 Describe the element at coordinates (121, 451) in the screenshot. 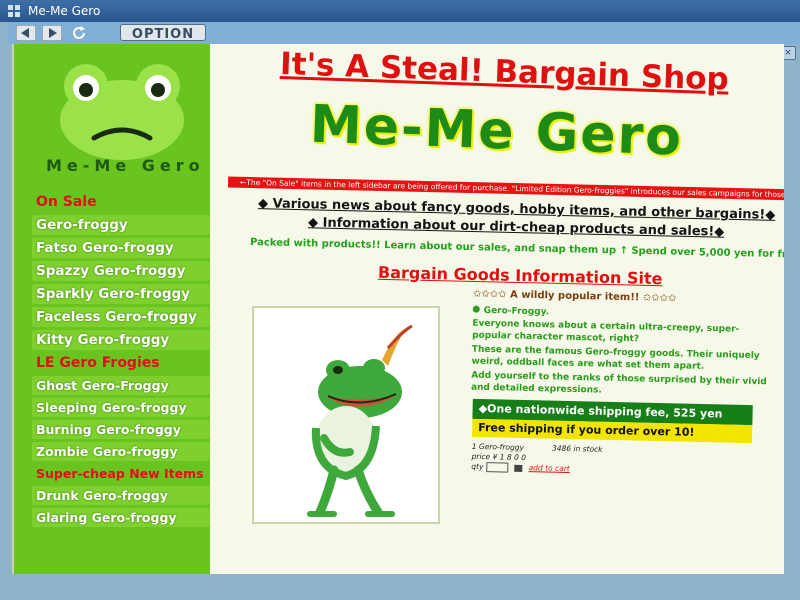

I see `sidebar-item-zombie: Zombie Gero-froggy` at that location.